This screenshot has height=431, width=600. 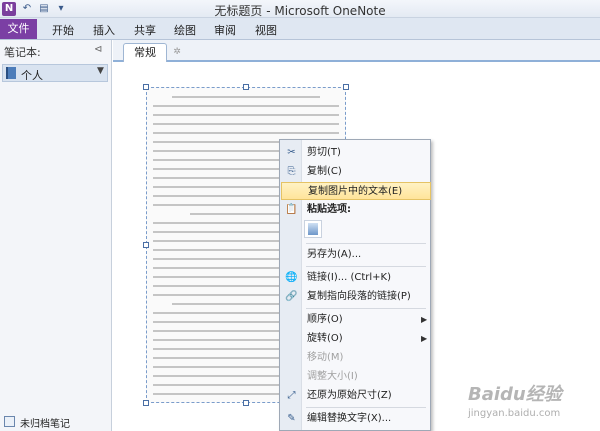 I want to click on copy-icon: ⎘, so click(x=291, y=171).